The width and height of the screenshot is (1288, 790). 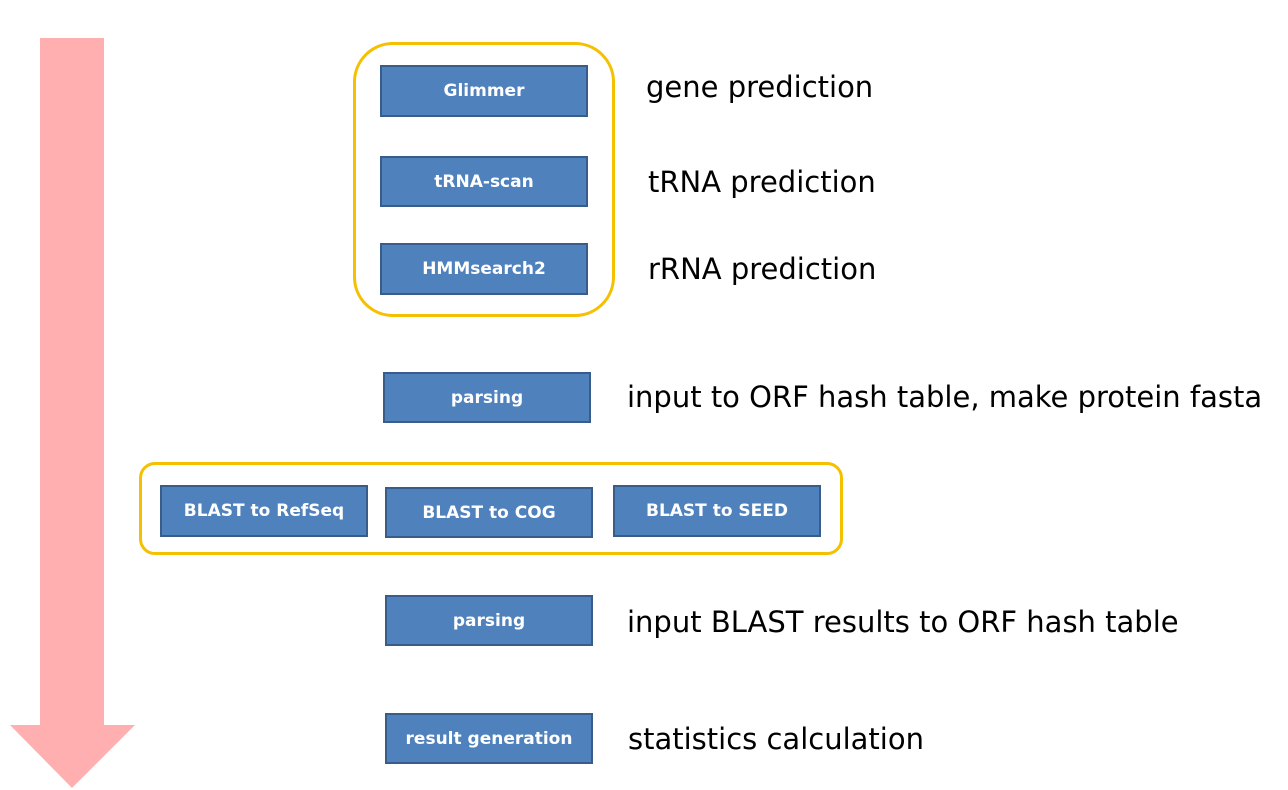 I want to click on trna-prediction-label: tRNA prediction, so click(x=762, y=182).